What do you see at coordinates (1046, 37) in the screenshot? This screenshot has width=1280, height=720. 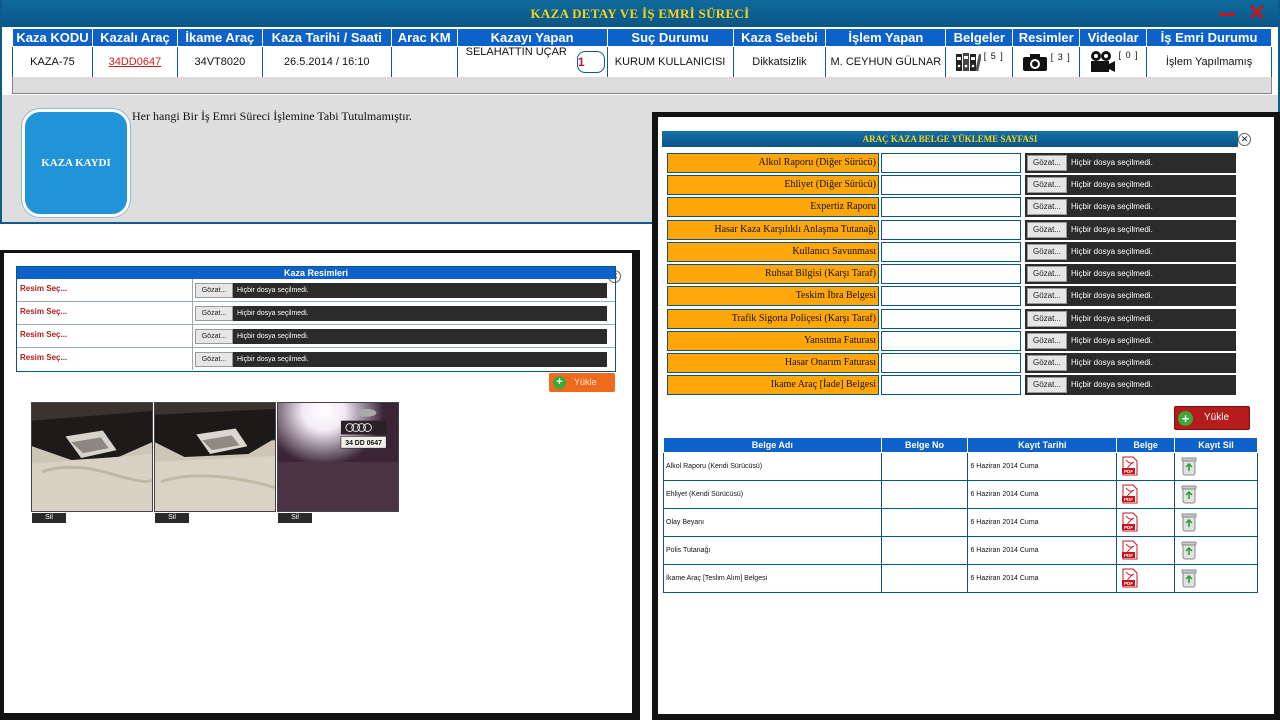 I see `col-header: Resimler` at bounding box center [1046, 37].